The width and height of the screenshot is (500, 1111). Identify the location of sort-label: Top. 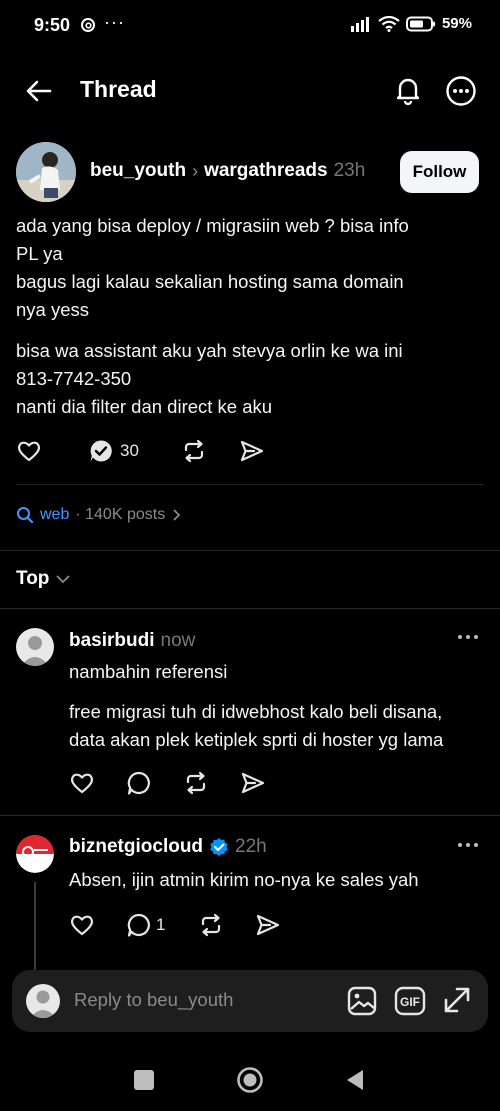
(33, 578).